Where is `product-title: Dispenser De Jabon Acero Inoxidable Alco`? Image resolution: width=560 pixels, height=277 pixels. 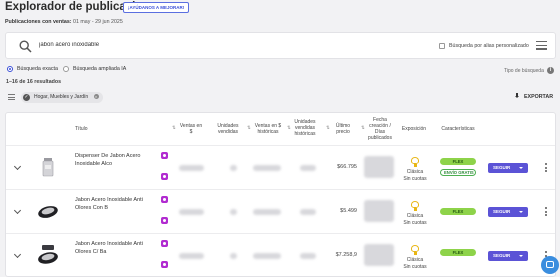 product-title: Dispenser De Jabon Acero Inoxidable Alco is located at coordinates (116, 160).